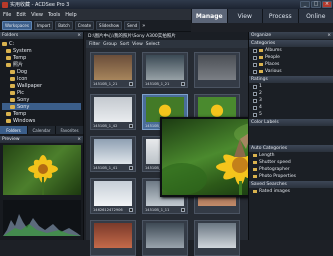 This screenshot has height=256, width=333. Describe the element at coordinates (70, 130) in the screenshot. I see `tab-favorites: Favorites` at that location.